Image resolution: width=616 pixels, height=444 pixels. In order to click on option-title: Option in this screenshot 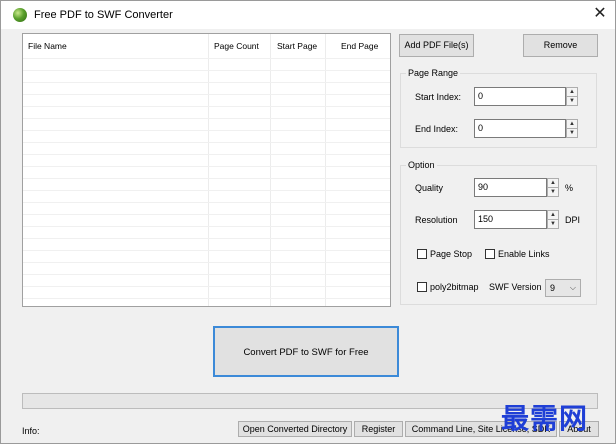, I will do `click(421, 165)`.